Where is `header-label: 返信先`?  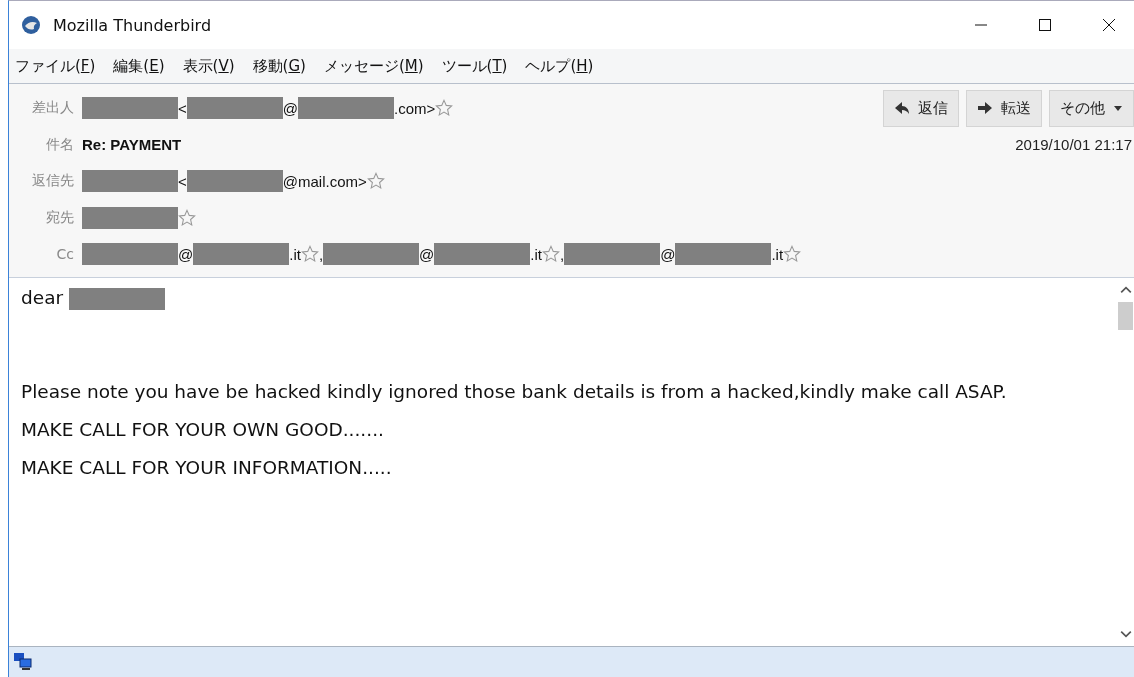 header-label: 返信先 is located at coordinates (52, 181).